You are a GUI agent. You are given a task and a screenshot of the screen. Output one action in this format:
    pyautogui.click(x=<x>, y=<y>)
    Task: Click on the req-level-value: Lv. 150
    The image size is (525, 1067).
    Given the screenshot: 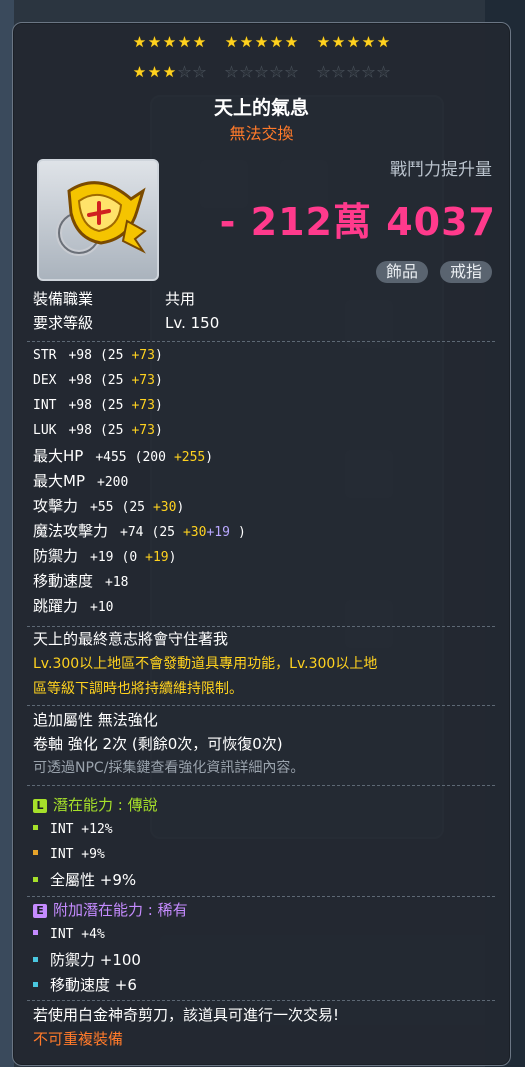 What is the action you would take?
    pyautogui.click(x=192, y=323)
    